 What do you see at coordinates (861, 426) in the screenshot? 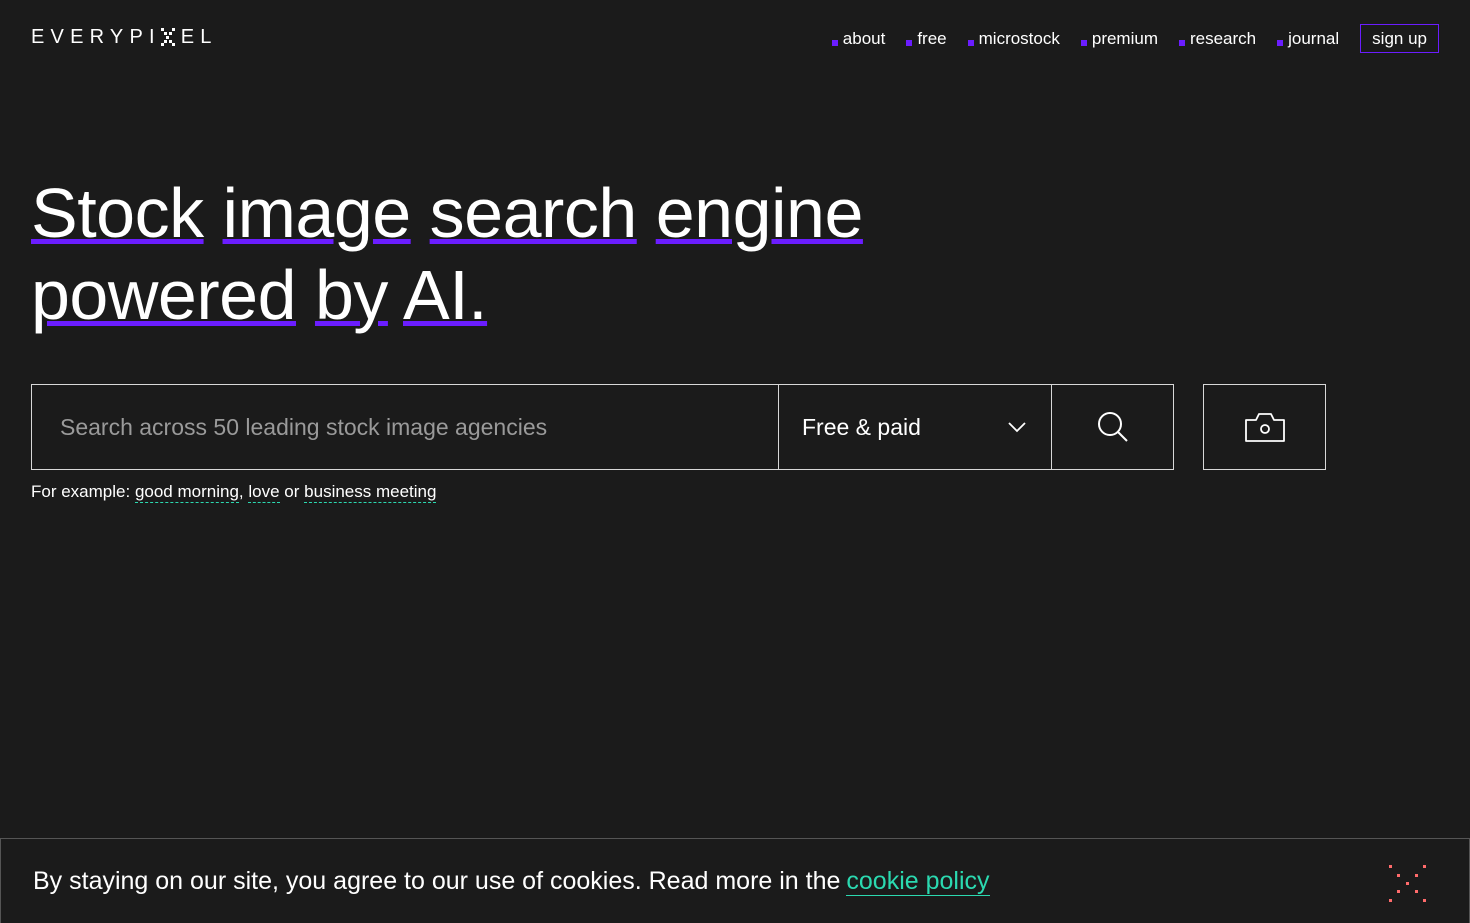
I see `license-select-value: Free & paid` at bounding box center [861, 426].